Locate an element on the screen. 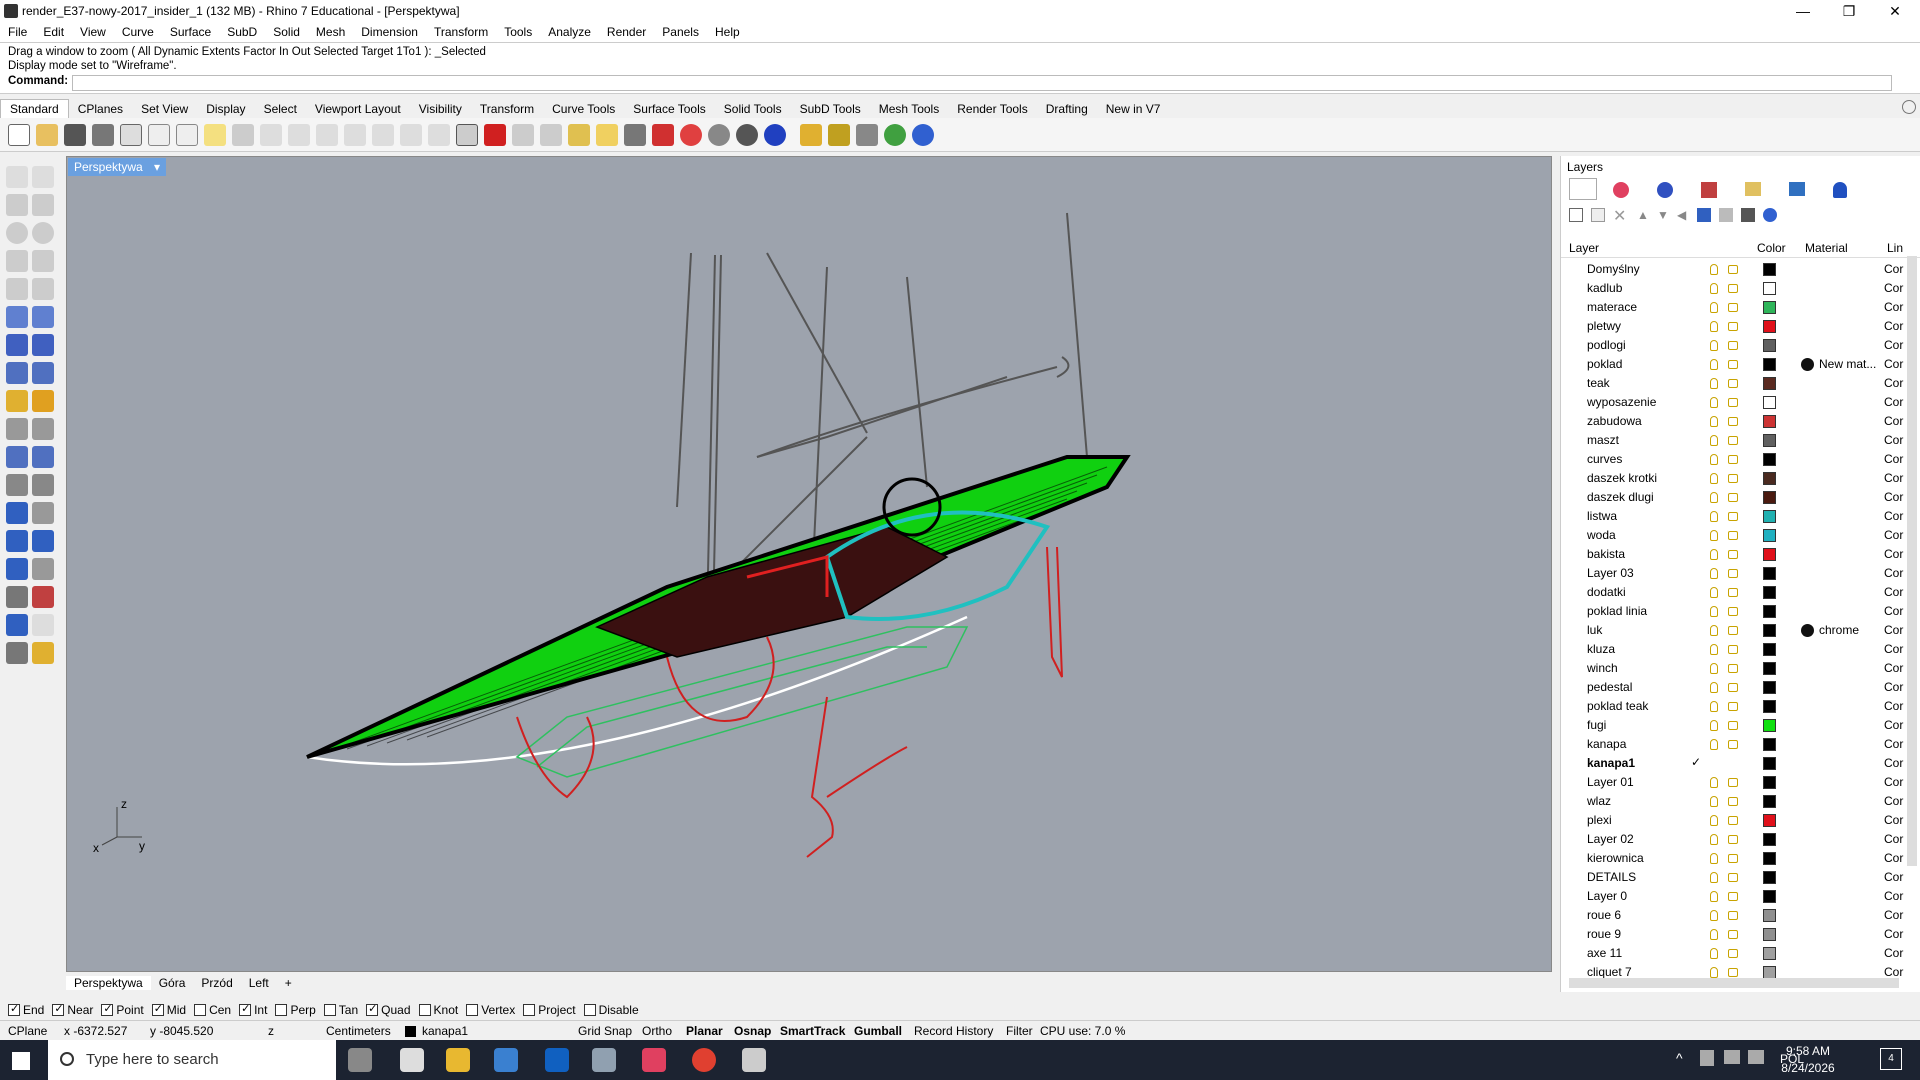 The height and width of the screenshot is (1080, 1920). car-icon is located at coordinates (495, 135).